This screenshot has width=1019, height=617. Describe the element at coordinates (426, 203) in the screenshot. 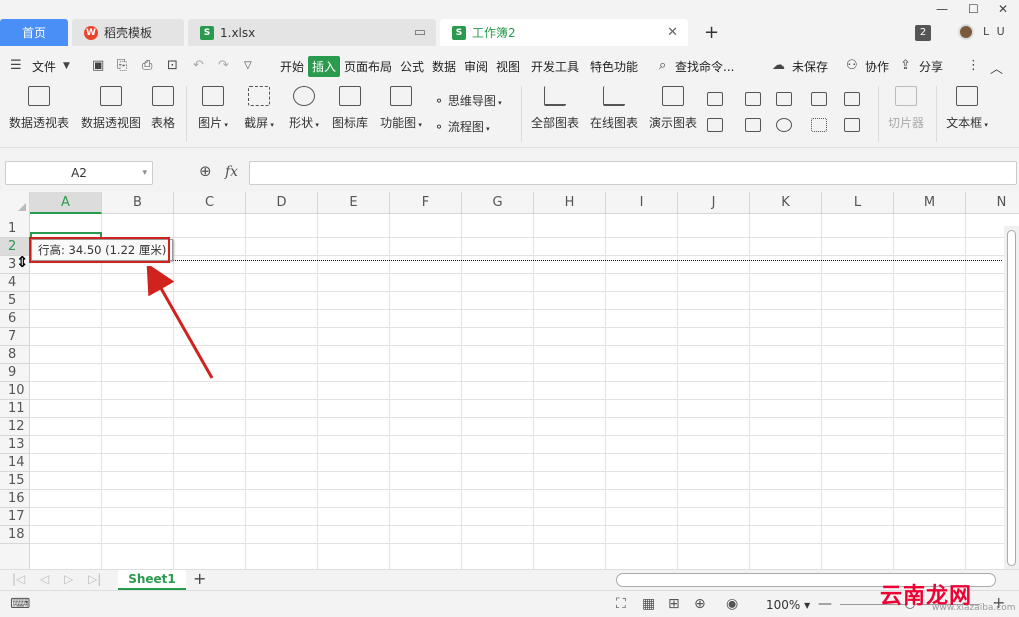

I see `column-header: F` at that location.